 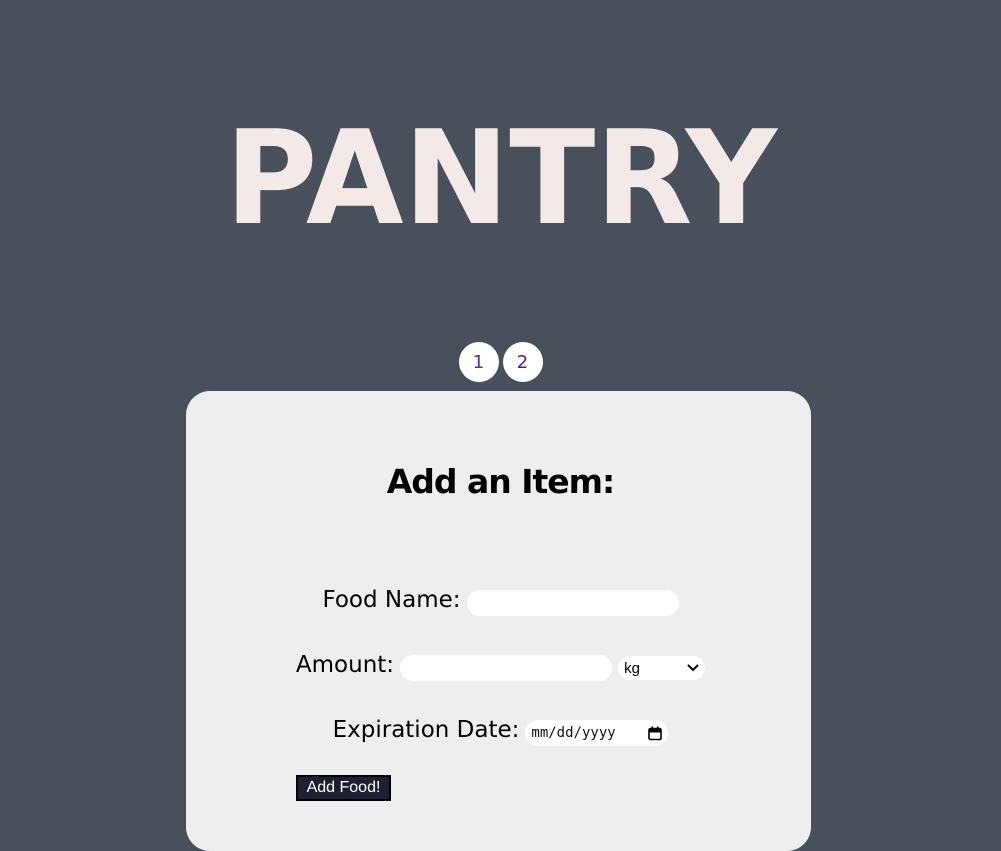 What do you see at coordinates (426, 730) in the screenshot?
I see `expiration-label: Expiration Date:` at bounding box center [426, 730].